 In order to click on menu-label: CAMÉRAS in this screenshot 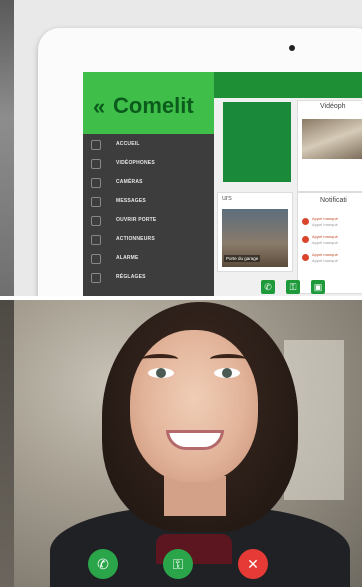, I will do `click(129, 182)`.